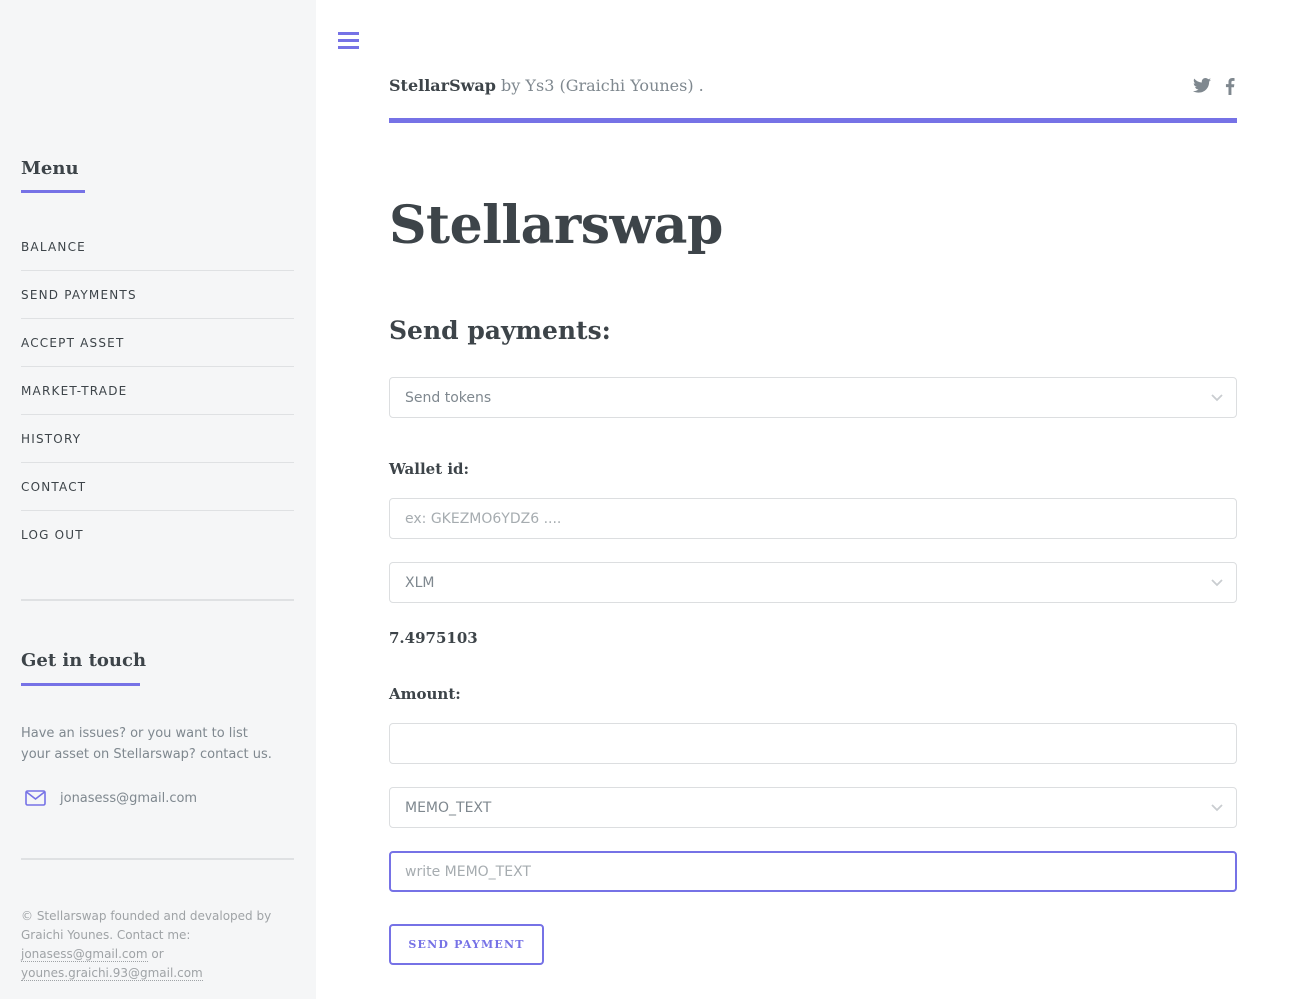  I want to click on footer-email-link-1: jonasess@gmail.com, so click(84, 954).